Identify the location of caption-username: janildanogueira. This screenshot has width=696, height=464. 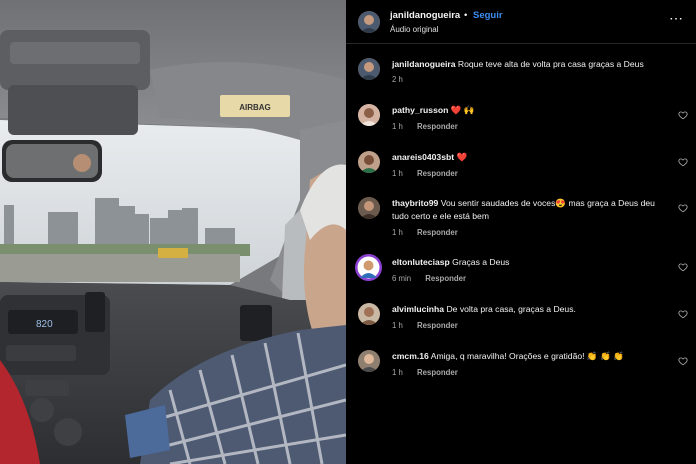
(424, 64).